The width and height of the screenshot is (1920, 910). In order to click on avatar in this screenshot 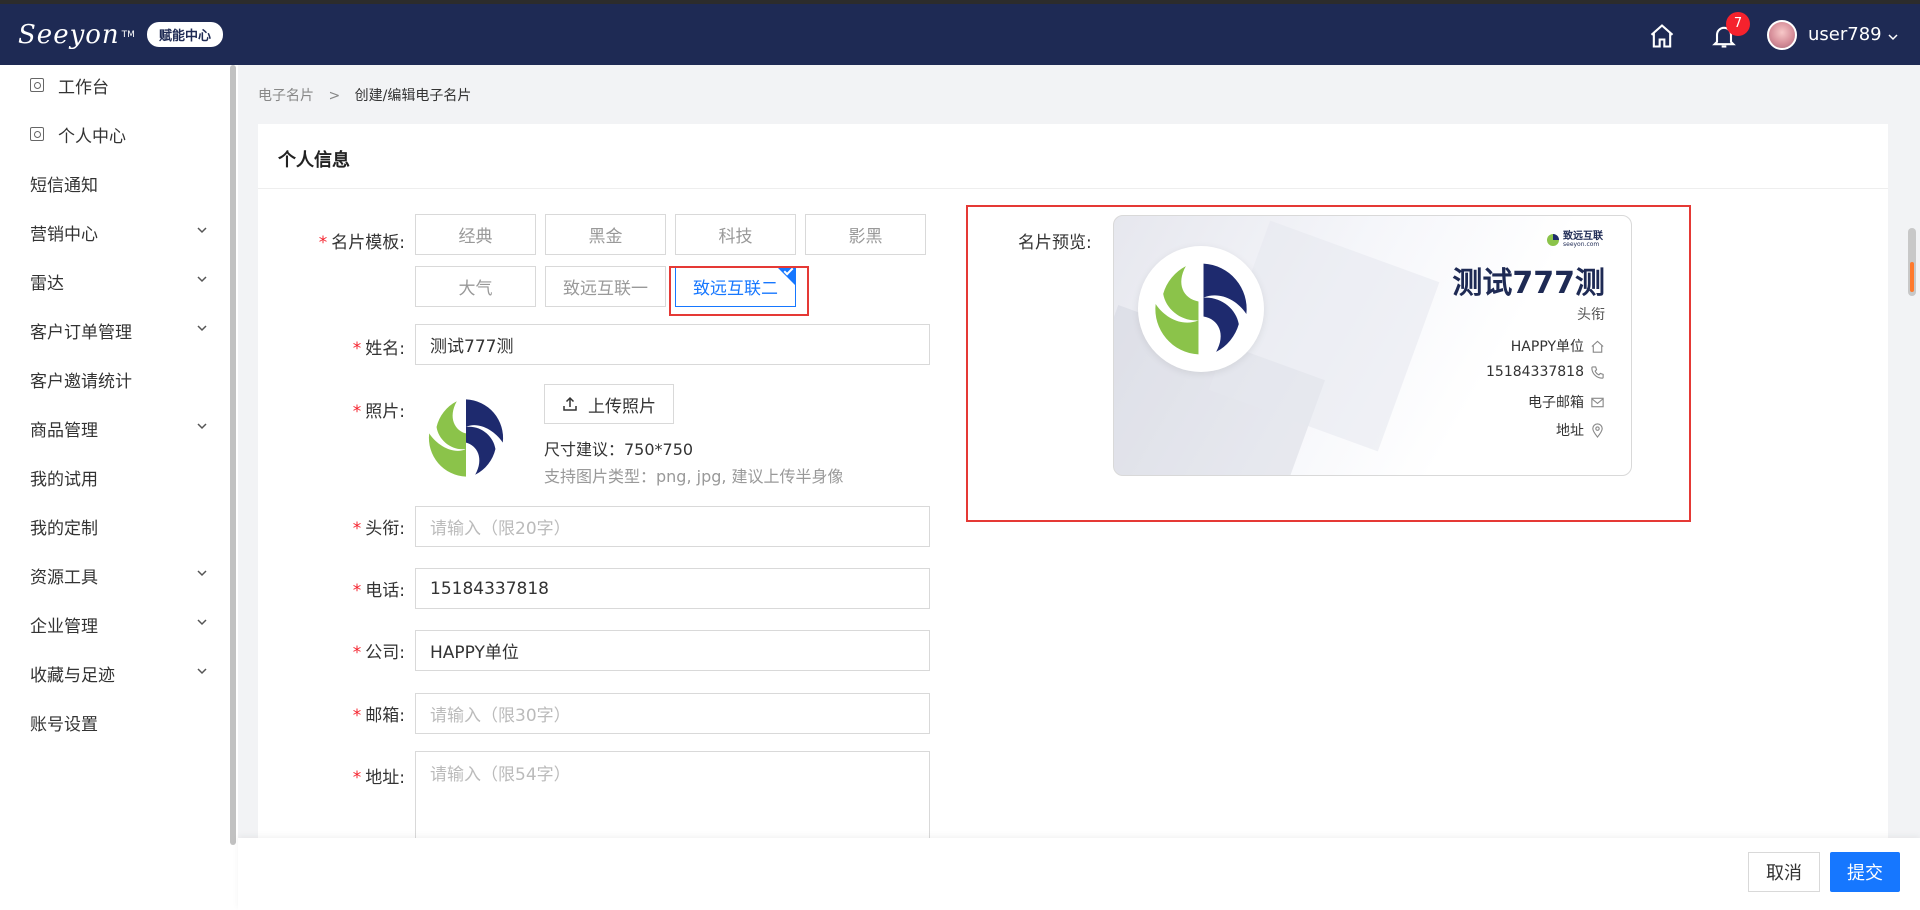, I will do `click(1782, 35)`.